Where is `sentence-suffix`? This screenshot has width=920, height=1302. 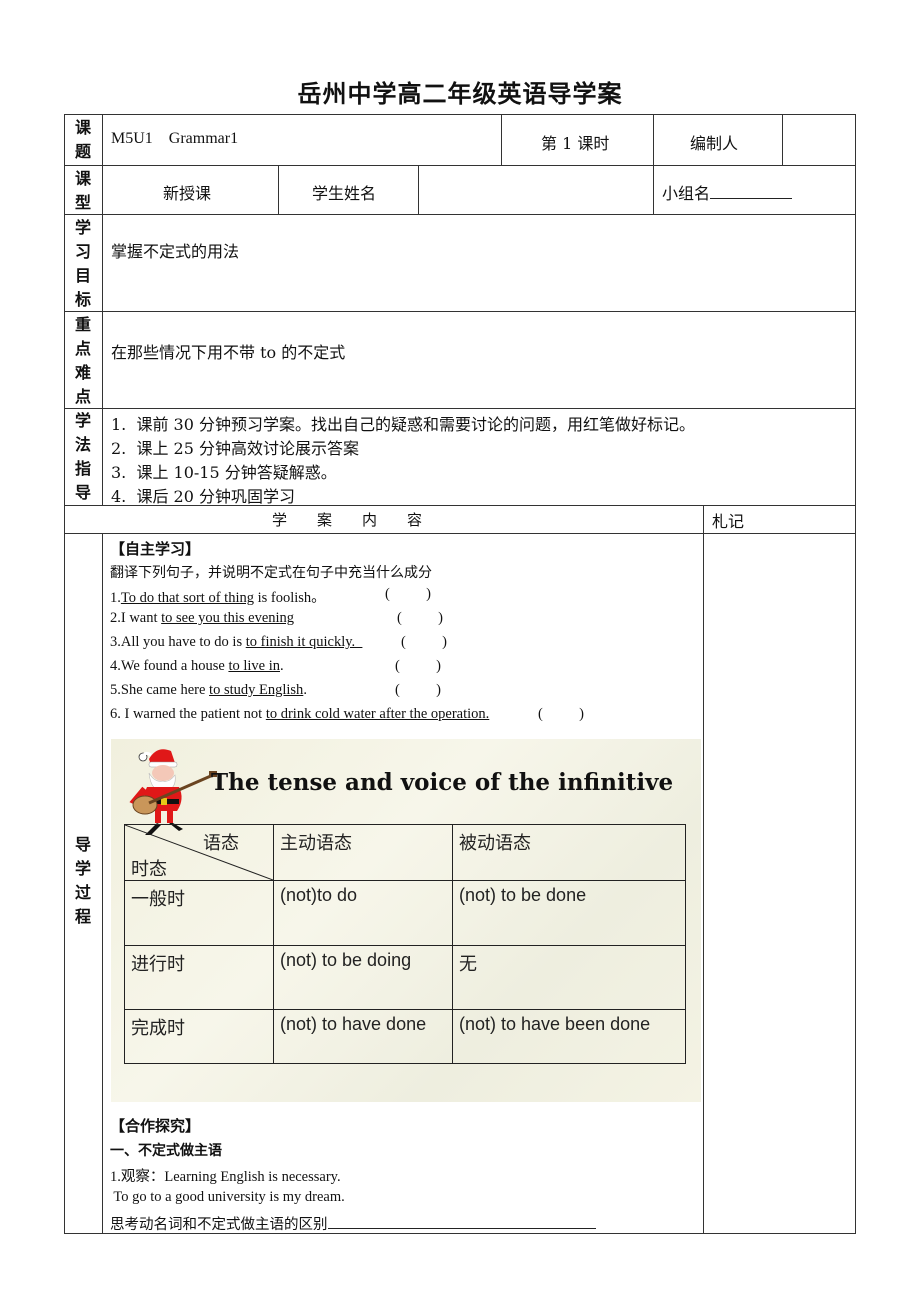 sentence-suffix is located at coordinates (491, 714).